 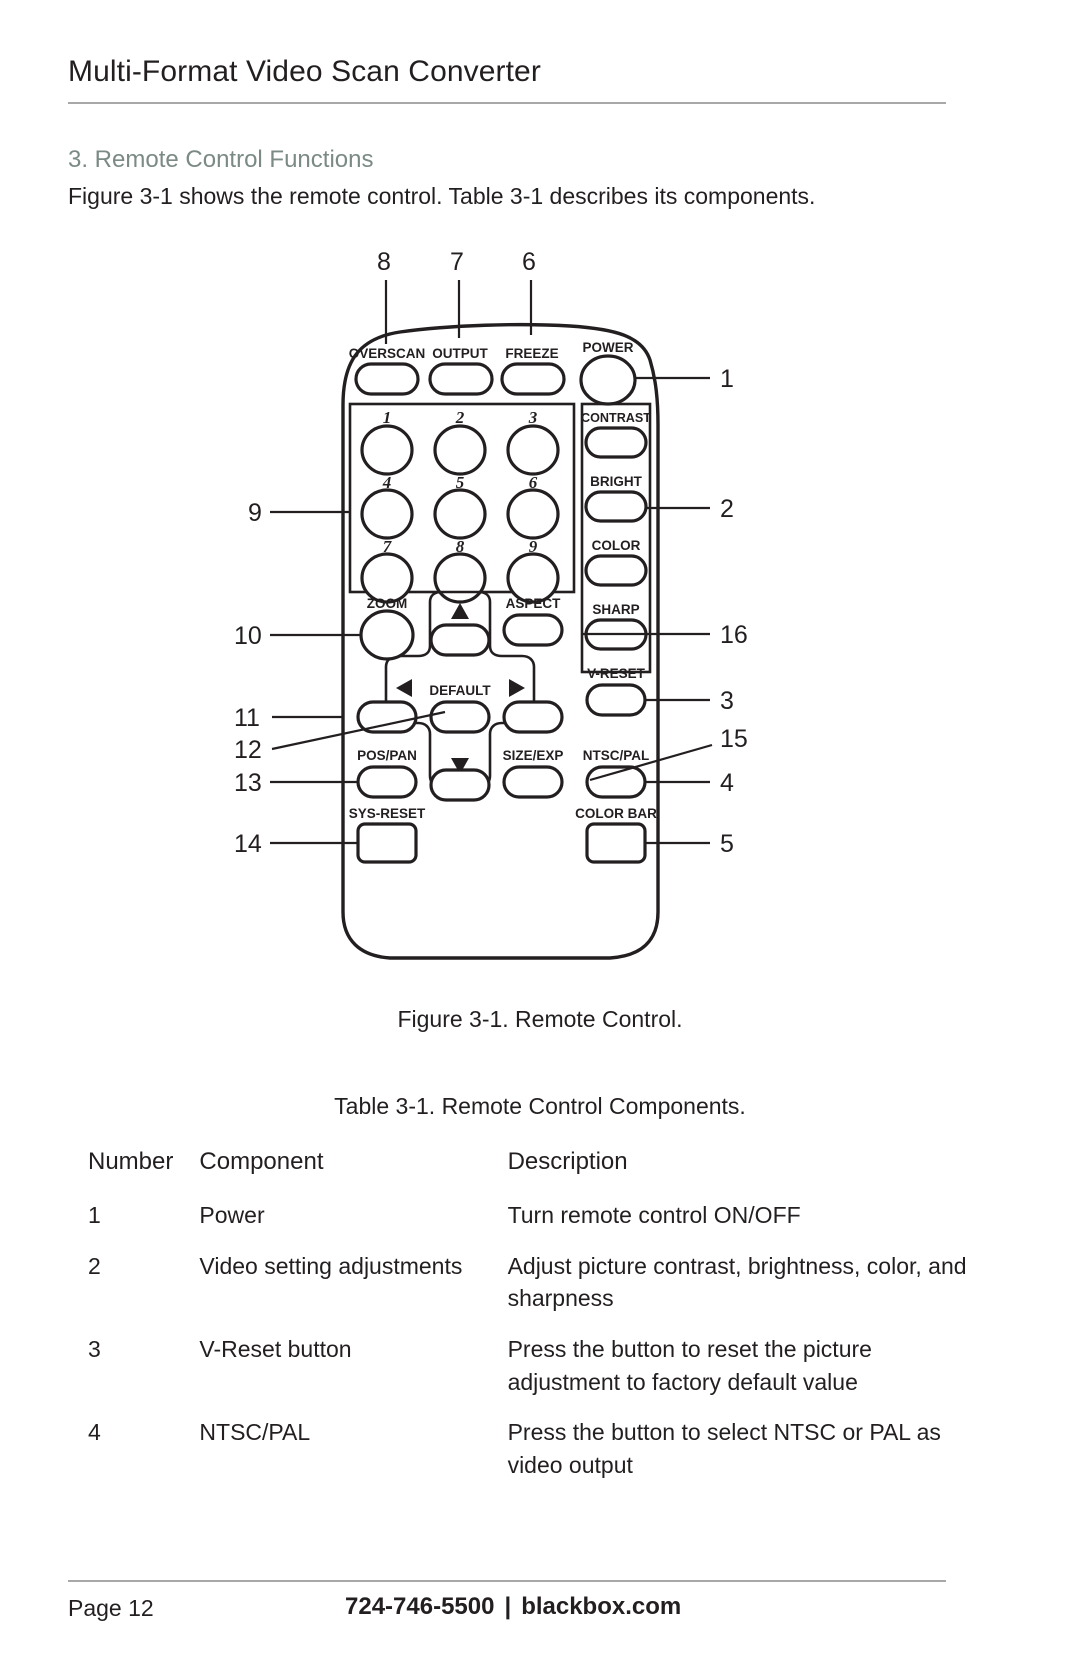 I want to click on callout-1: 1, so click(x=727, y=379).